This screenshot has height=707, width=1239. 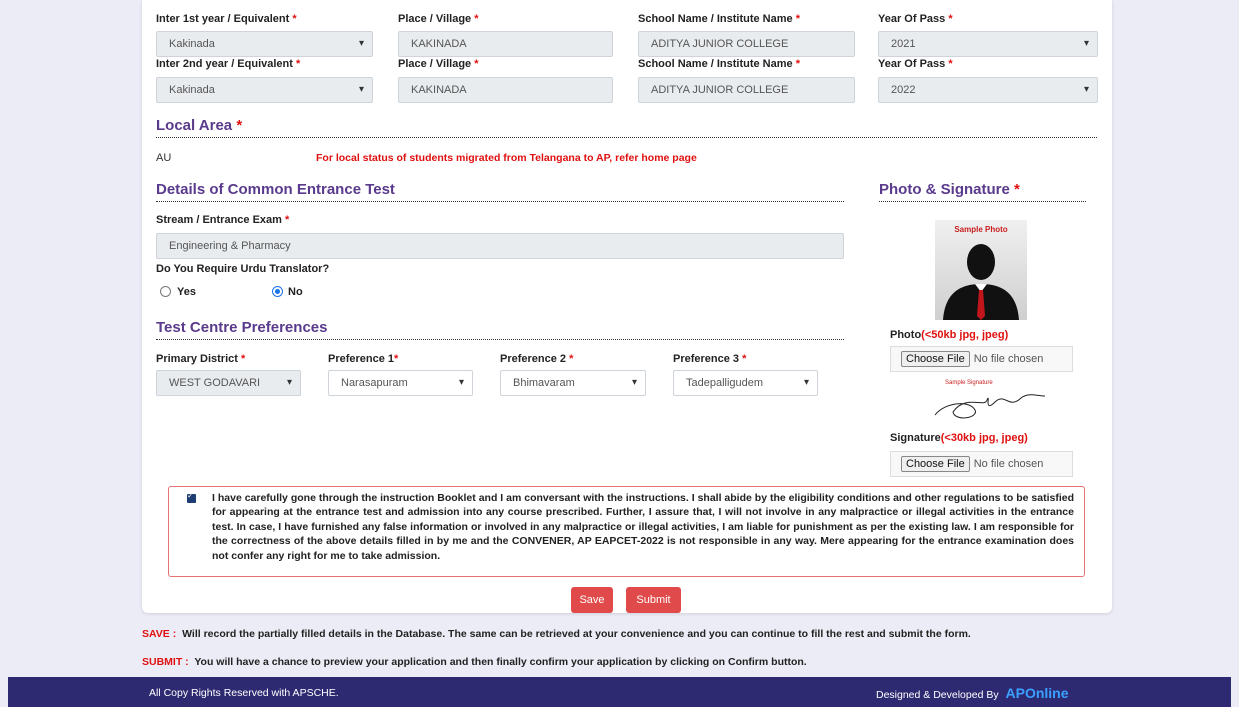 I want to click on sample-photo: Sample Photo, so click(x=981, y=270).